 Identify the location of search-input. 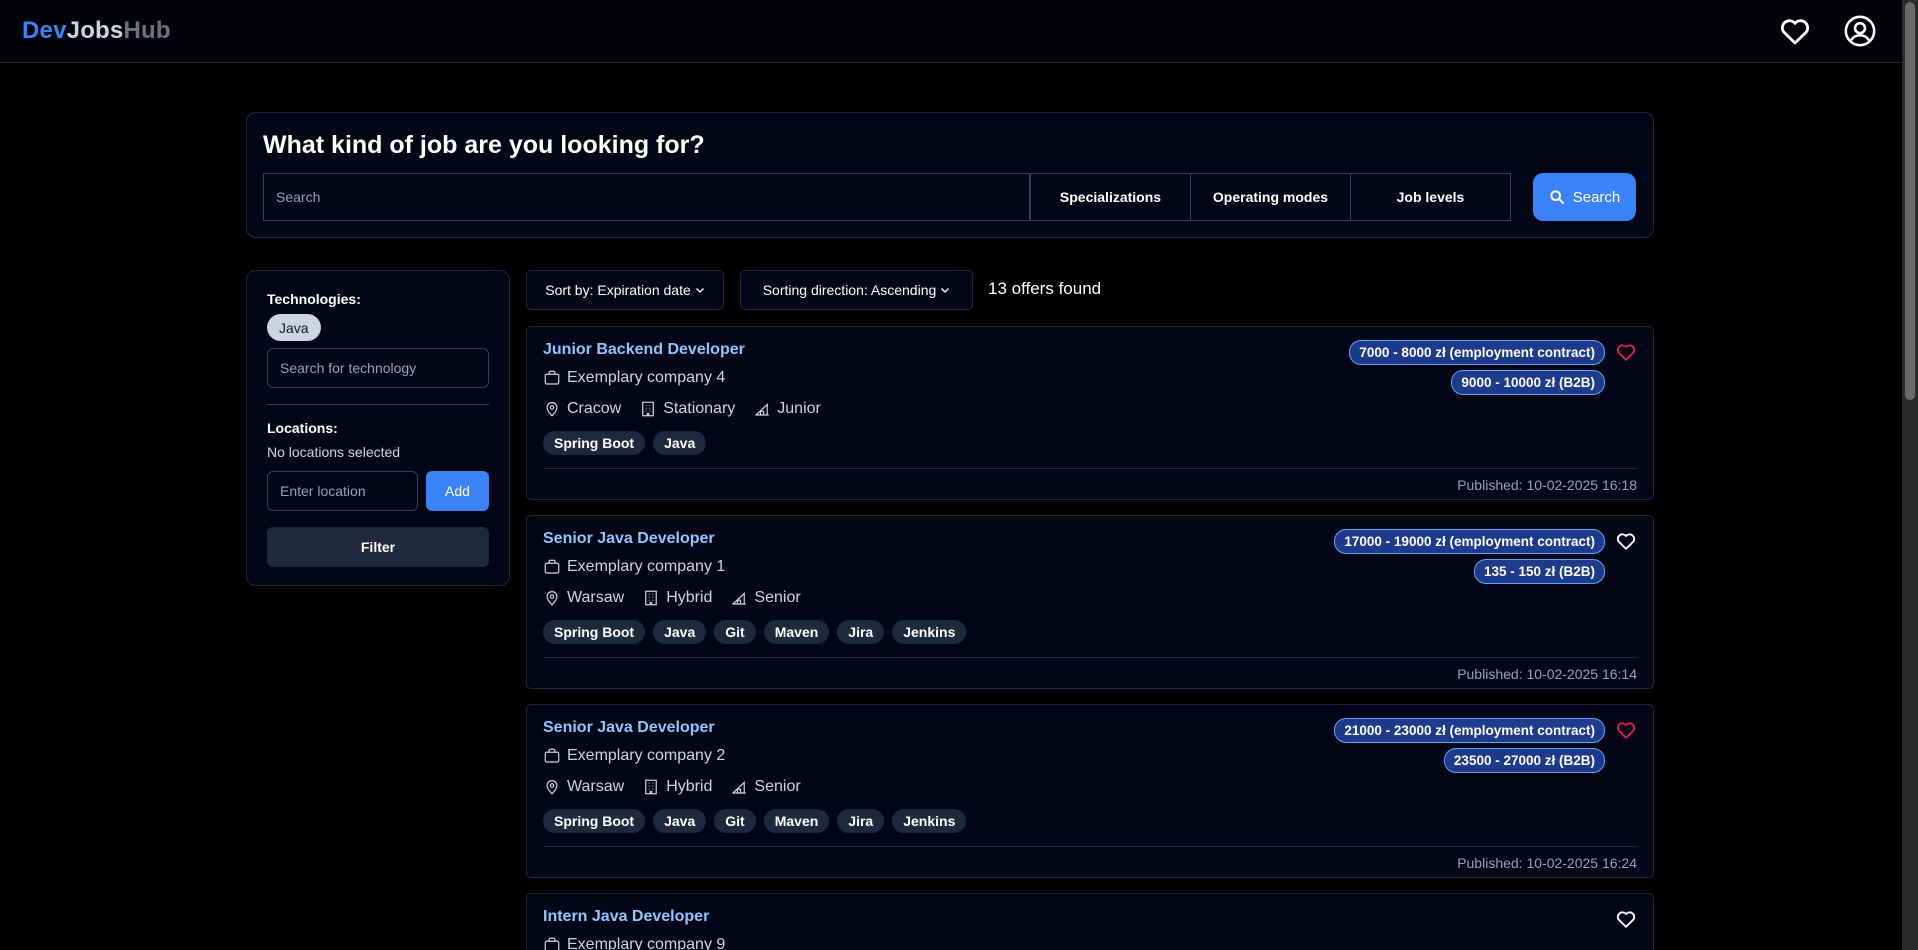
(646, 197).